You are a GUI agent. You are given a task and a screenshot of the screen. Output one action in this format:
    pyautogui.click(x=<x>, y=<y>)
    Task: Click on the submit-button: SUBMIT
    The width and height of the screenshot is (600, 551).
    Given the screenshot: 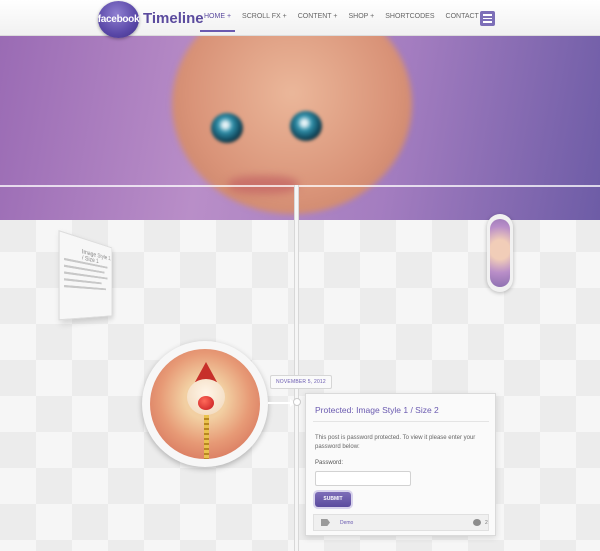 What is the action you would take?
    pyautogui.click(x=333, y=499)
    